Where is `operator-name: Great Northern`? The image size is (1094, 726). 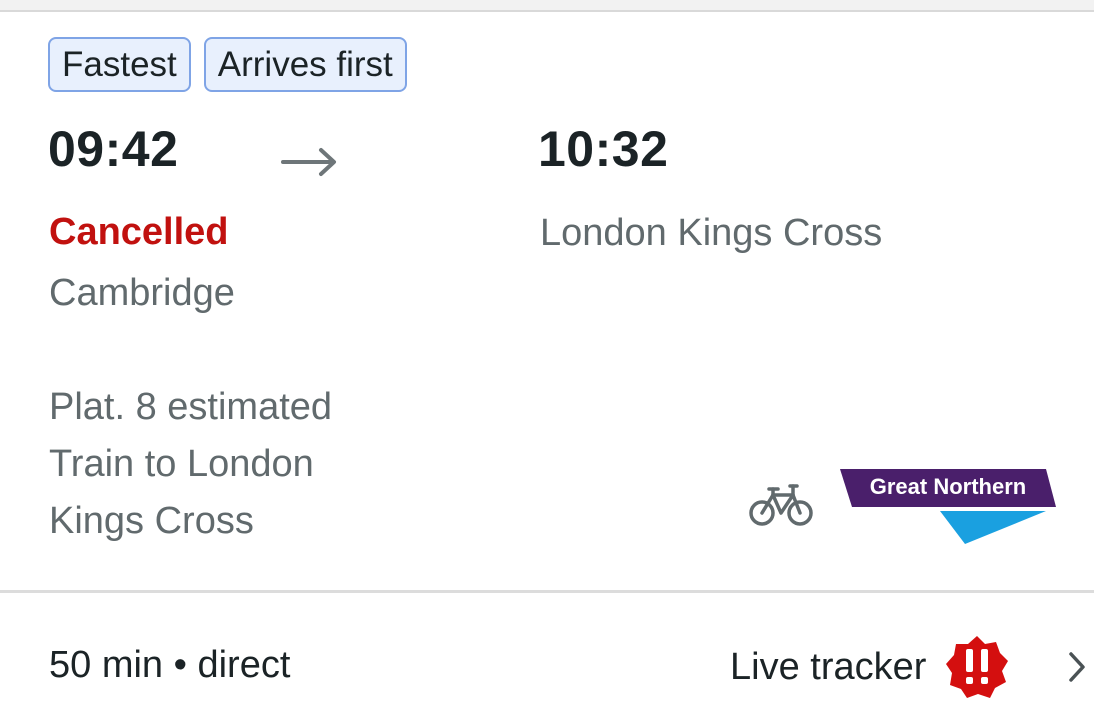 operator-name: Great Northern is located at coordinates (948, 486).